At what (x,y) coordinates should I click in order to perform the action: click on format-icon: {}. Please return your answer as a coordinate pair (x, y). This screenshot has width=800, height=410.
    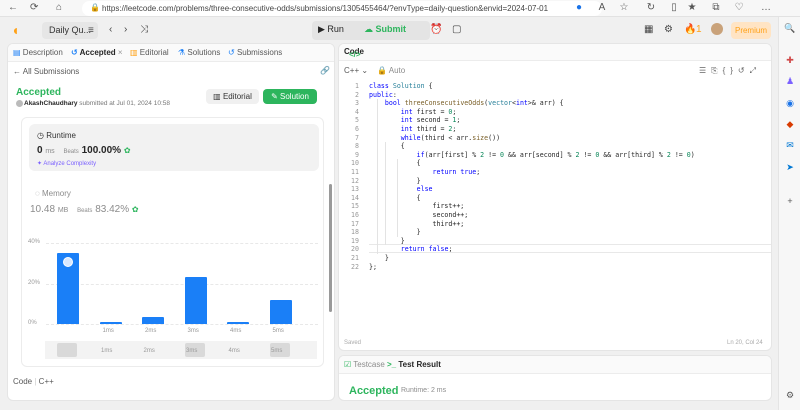
    Looking at the image, I should click on (730, 70).